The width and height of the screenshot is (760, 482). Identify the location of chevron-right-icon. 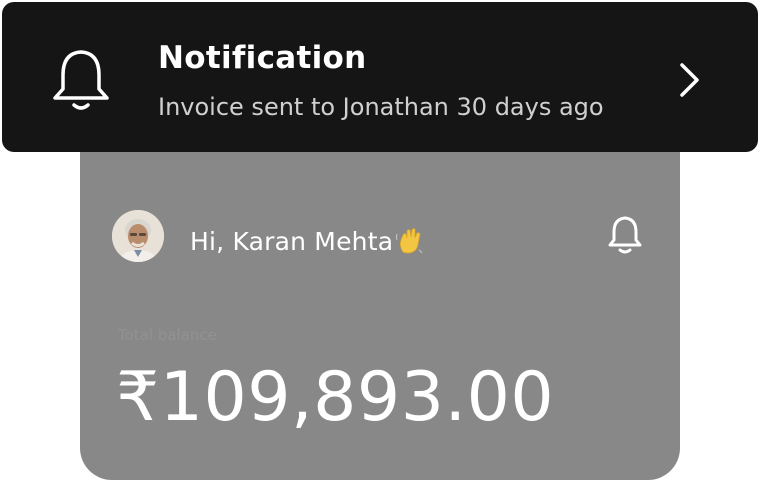
(689, 80).